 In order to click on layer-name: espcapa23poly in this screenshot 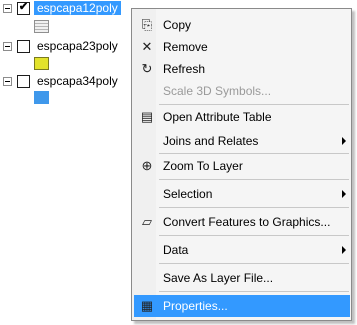, I will do `click(77, 46)`.